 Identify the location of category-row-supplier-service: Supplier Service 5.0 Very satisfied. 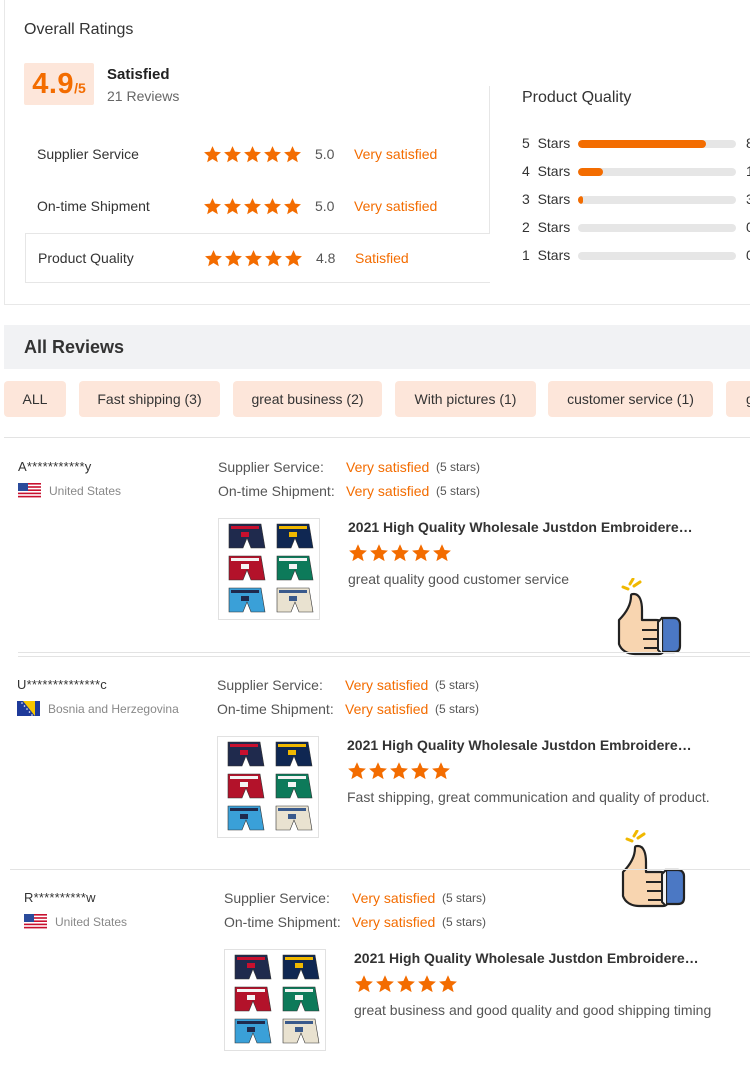
(257, 154).